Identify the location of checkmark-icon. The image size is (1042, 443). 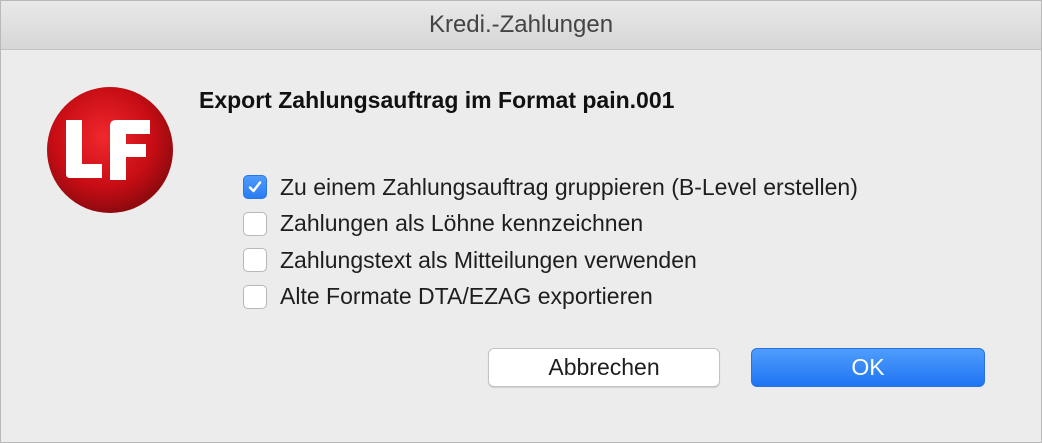
(255, 187).